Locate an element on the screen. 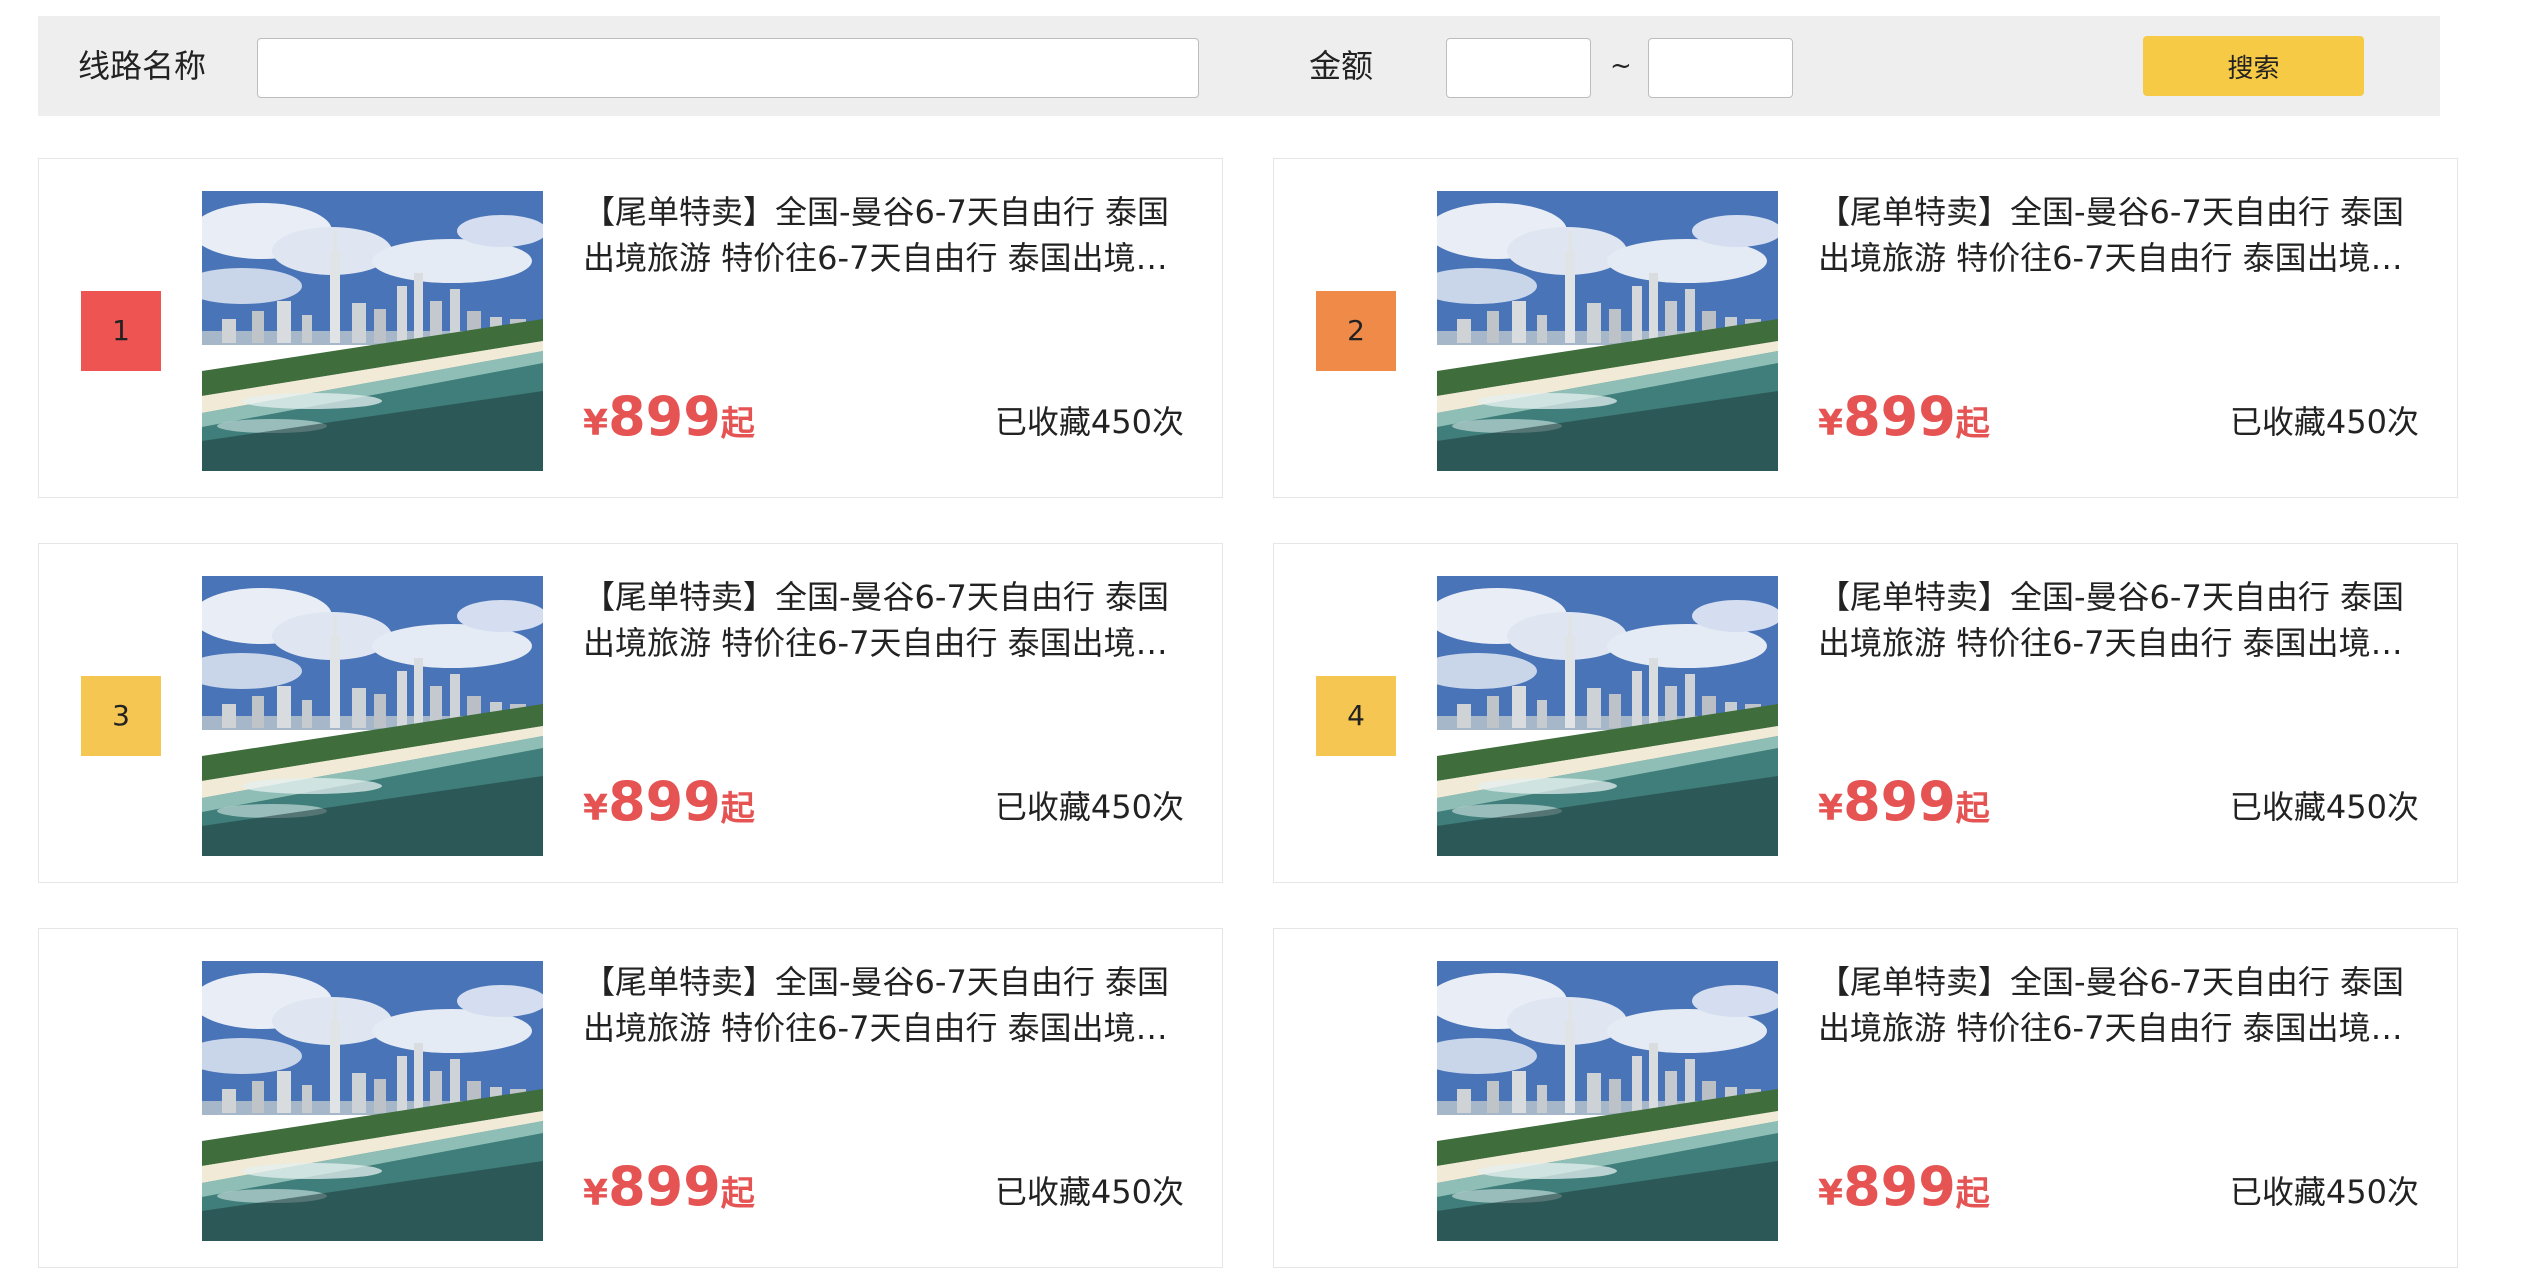 The width and height of the screenshot is (2528, 1268). search-button: 搜索 is located at coordinates (2253, 66).